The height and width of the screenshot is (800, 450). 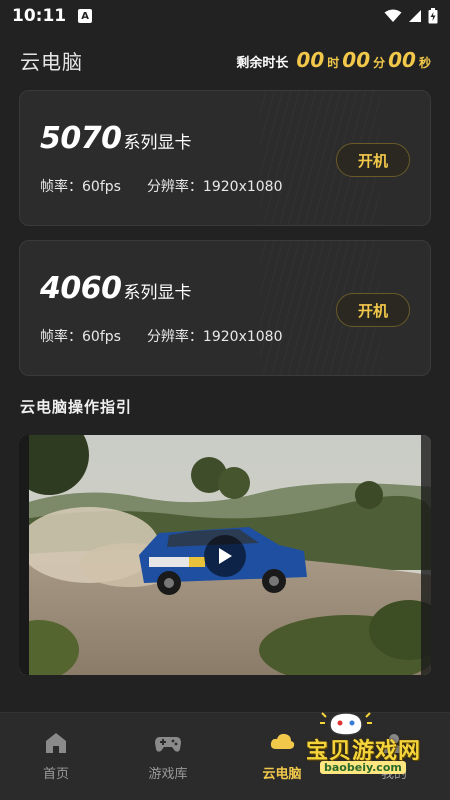 What do you see at coordinates (56, 756) in the screenshot?
I see `nav-item-home: 首页` at bounding box center [56, 756].